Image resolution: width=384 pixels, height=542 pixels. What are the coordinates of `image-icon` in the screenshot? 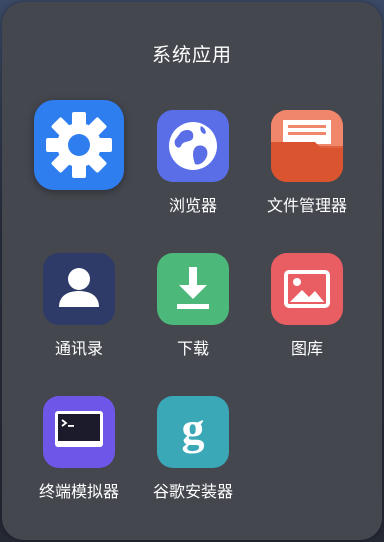 It's located at (307, 289).